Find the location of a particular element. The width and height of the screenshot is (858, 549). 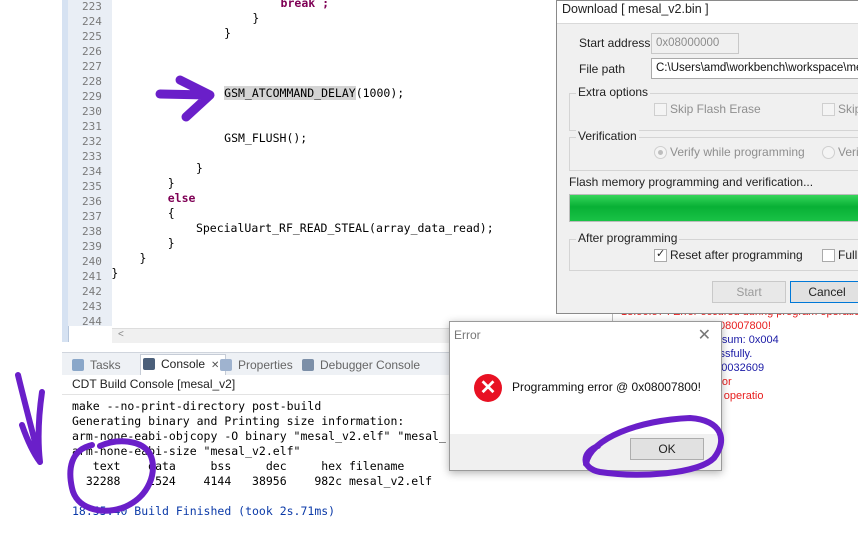

annotation-arrow-icon is located at coordinates (185, 98).